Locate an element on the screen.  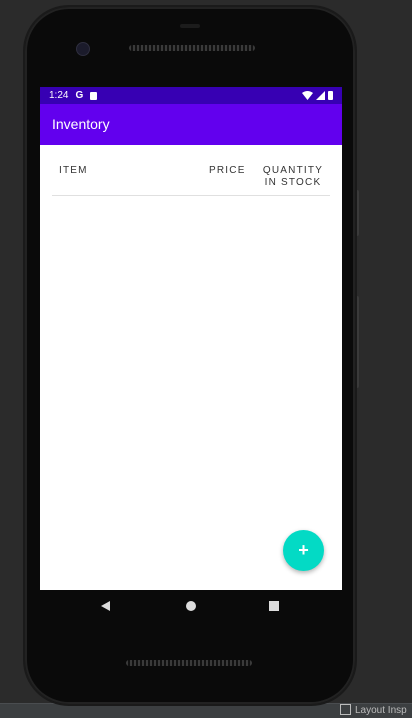
back-icon is located at coordinates (105, 606).